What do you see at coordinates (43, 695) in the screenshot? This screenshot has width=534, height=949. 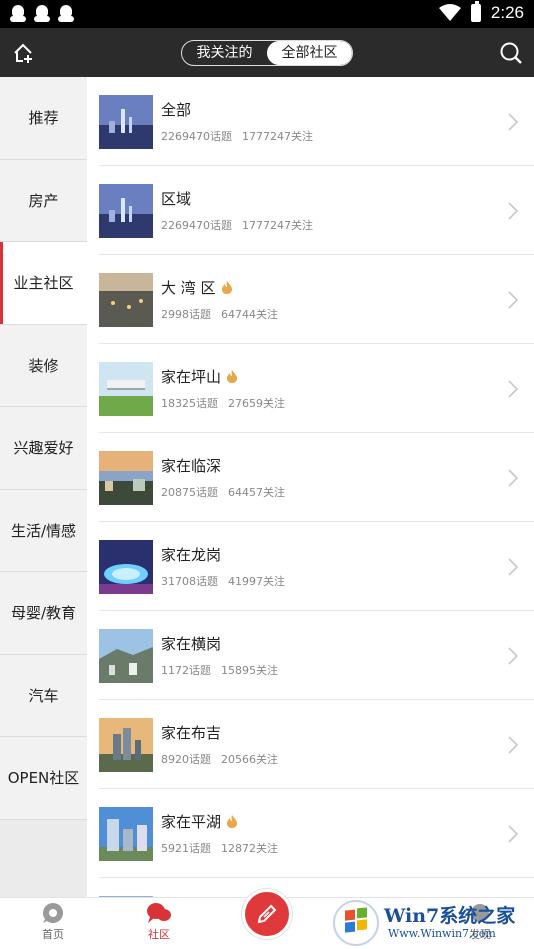 I see `sidebar-item-cars: 汽车` at bounding box center [43, 695].